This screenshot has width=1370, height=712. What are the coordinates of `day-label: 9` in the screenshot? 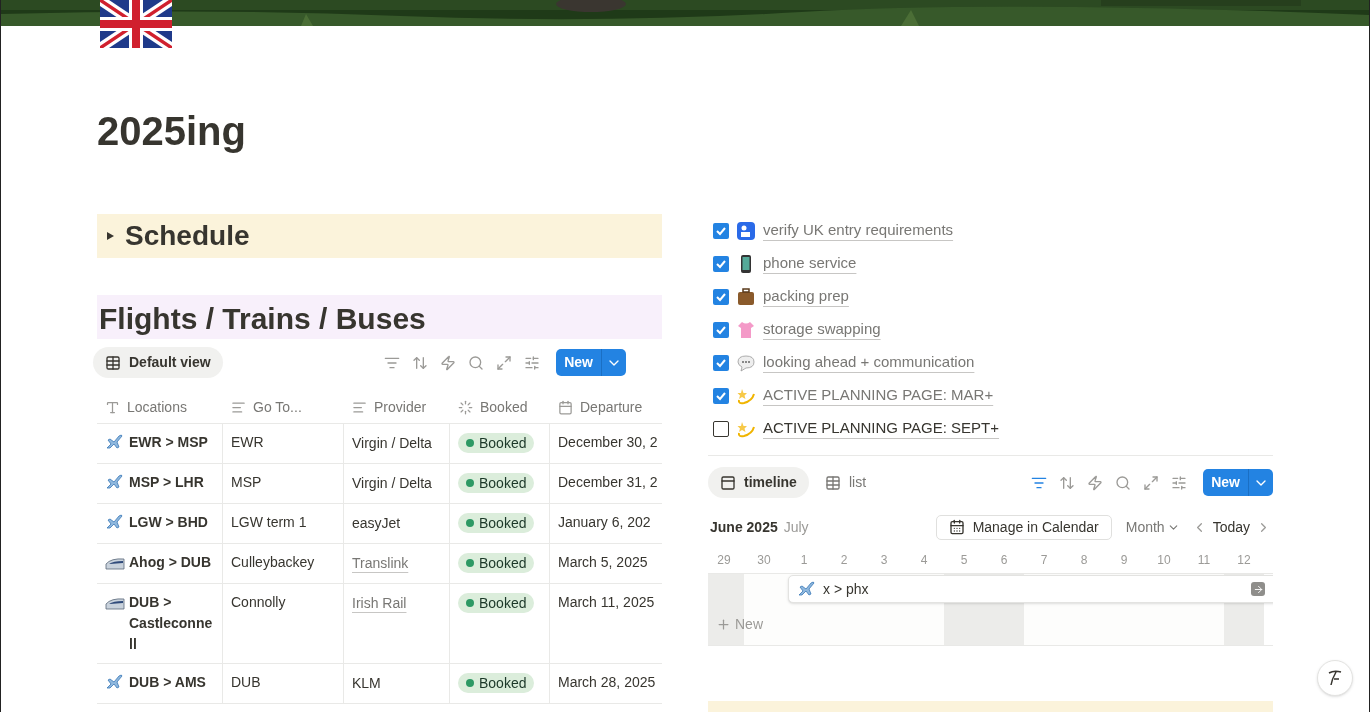 It's located at (1124, 560).